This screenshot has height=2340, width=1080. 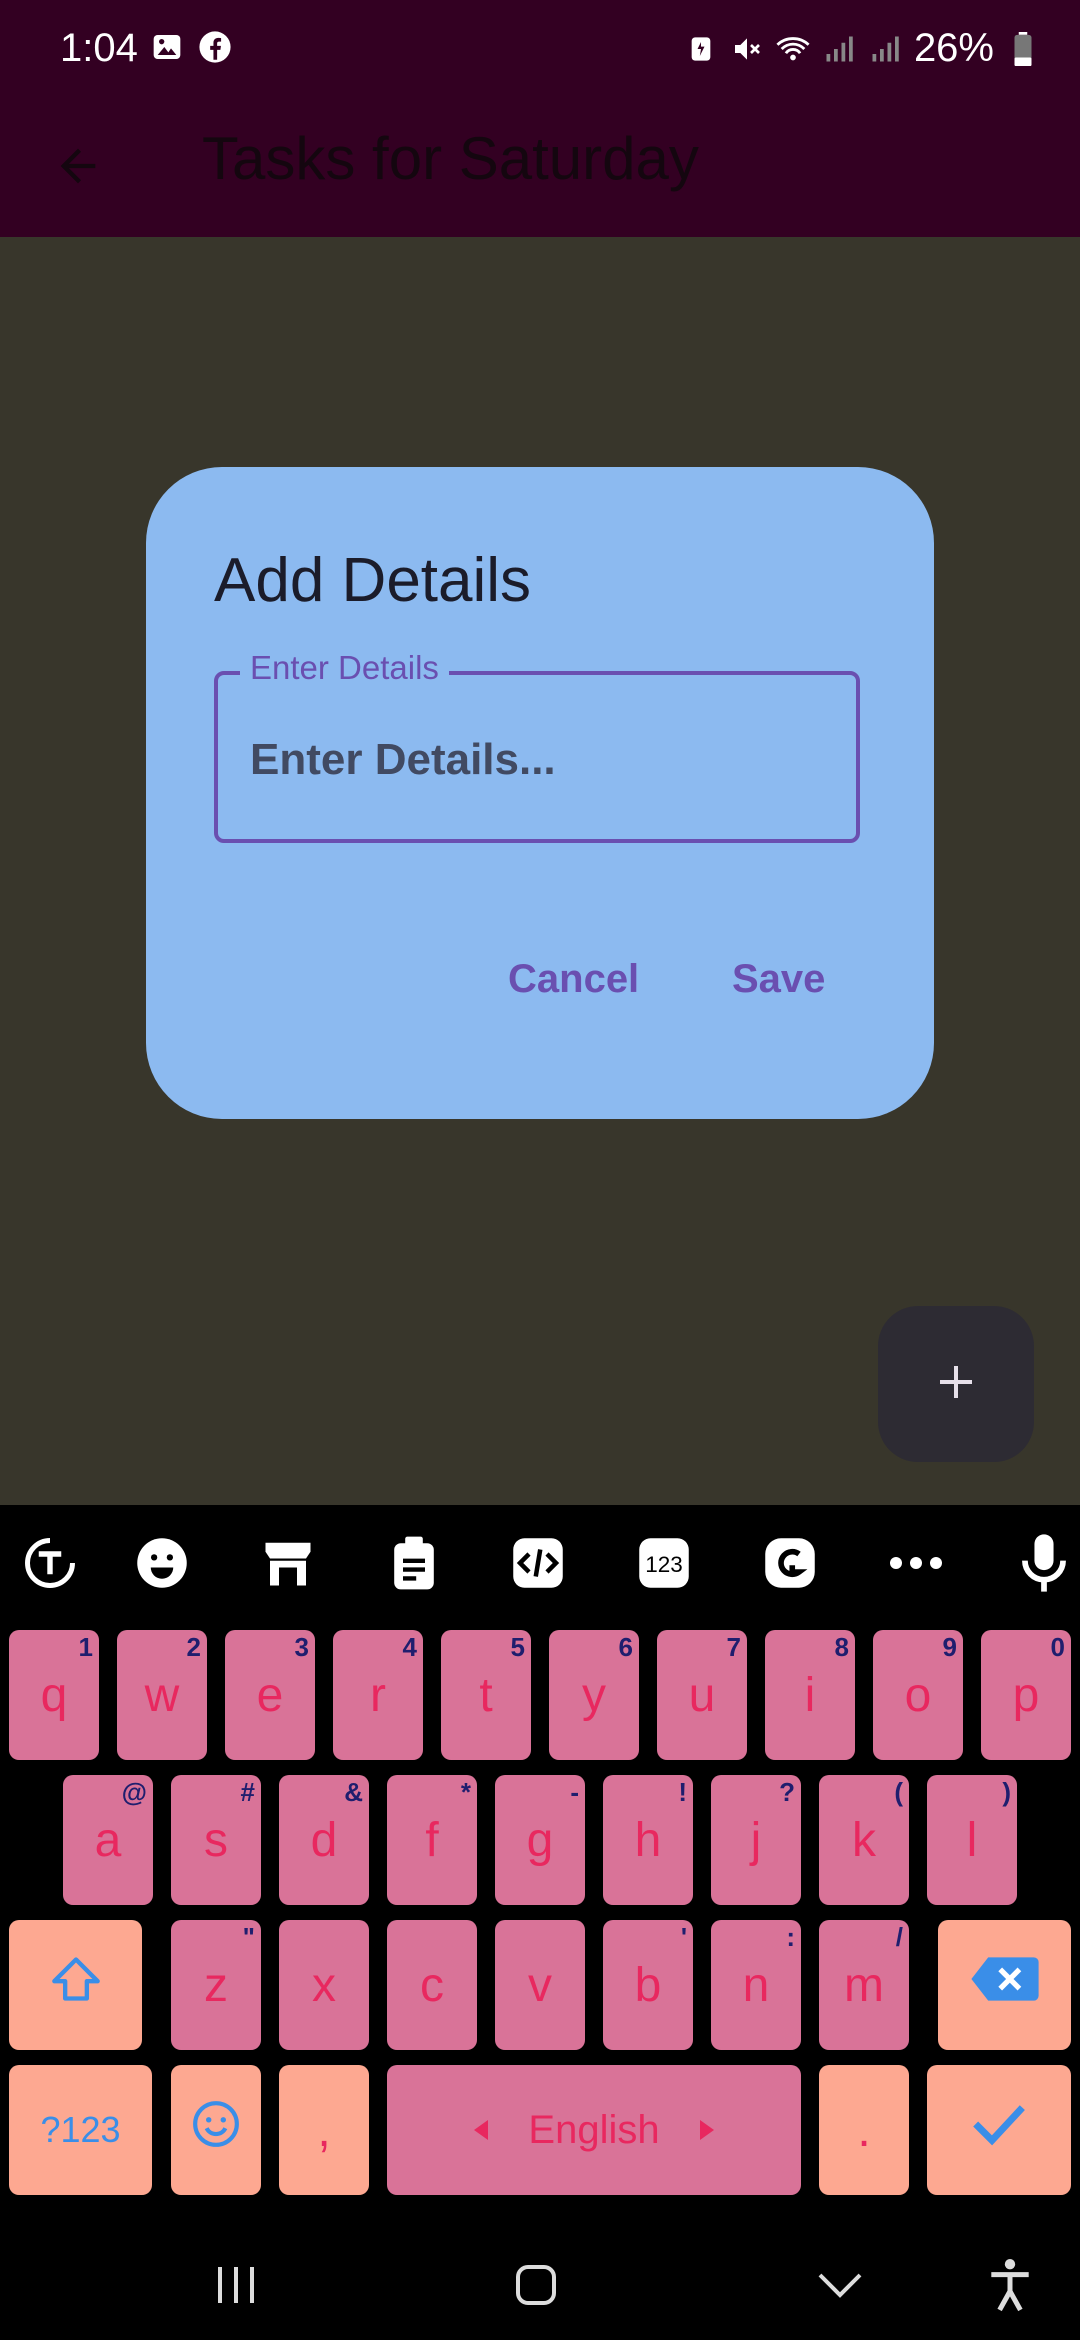 I want to click on key-k: (k, so click(x=864, y=1840).